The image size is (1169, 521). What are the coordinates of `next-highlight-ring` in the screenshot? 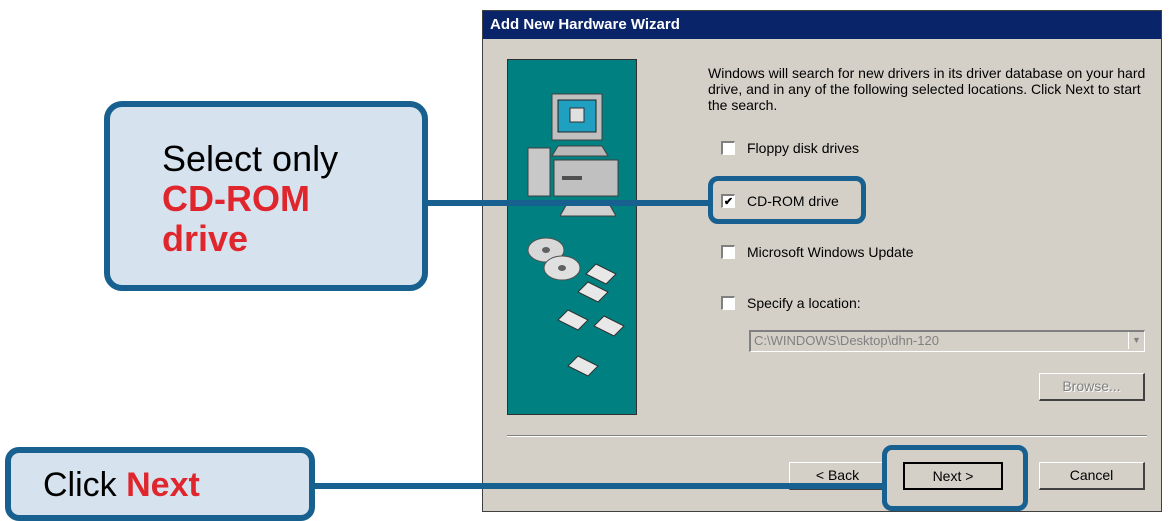 It's located at (955, 478).